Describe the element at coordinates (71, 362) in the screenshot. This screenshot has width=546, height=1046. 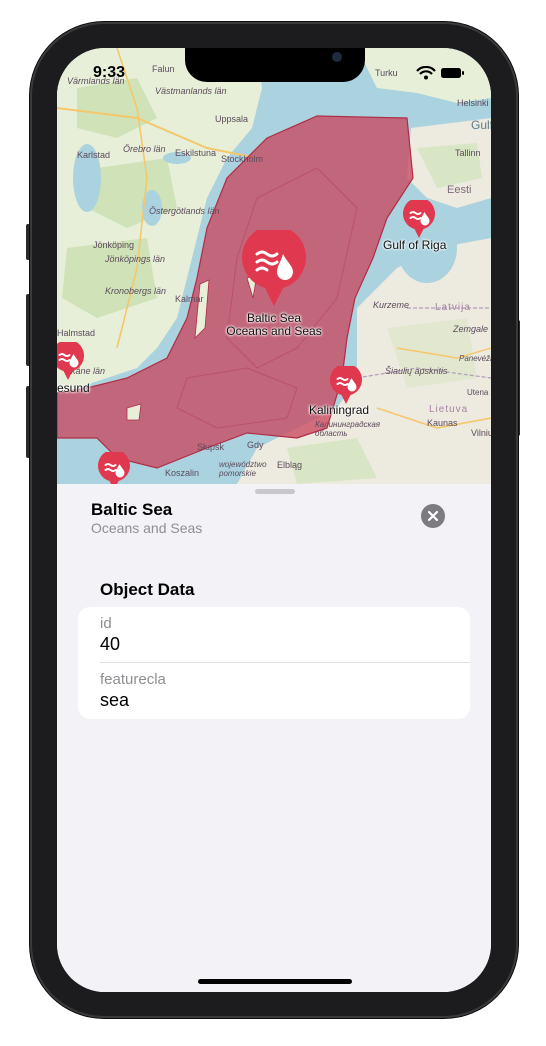
I see `map-pin-oresund` at that location.